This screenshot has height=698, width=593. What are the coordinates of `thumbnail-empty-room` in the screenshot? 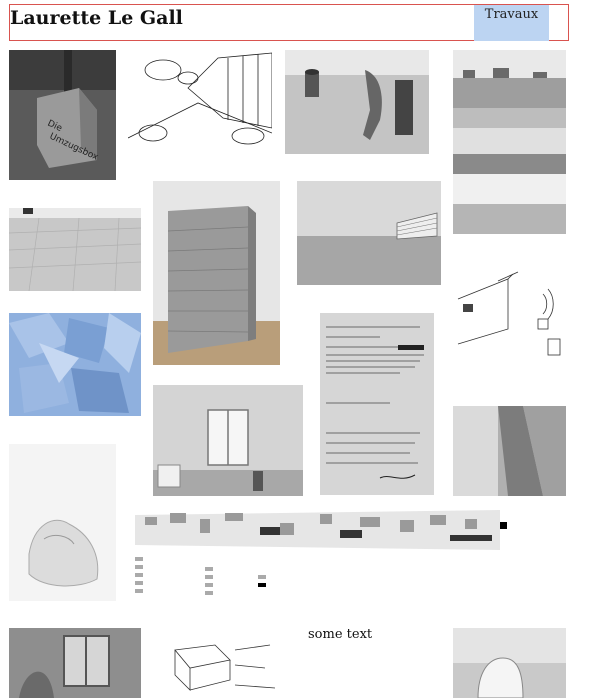 It's located at (228, 440).